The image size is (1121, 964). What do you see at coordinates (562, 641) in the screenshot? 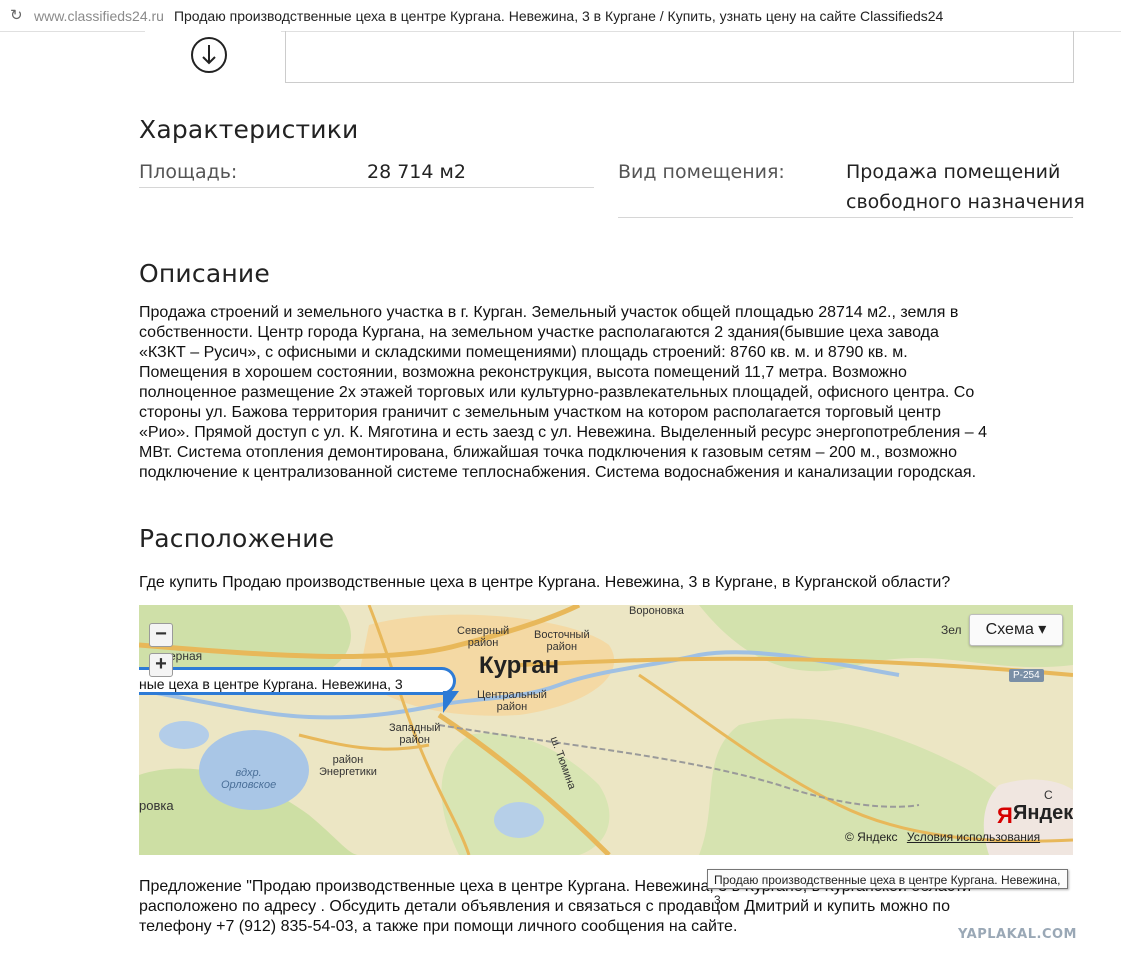
I see `map-label-vostochny: Восточный район` at bounding box center [562, 641].